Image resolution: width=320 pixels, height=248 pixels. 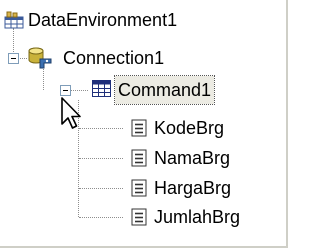 I want to click on tree-item-field: JumlahBrg, so click(x=194, y=217).